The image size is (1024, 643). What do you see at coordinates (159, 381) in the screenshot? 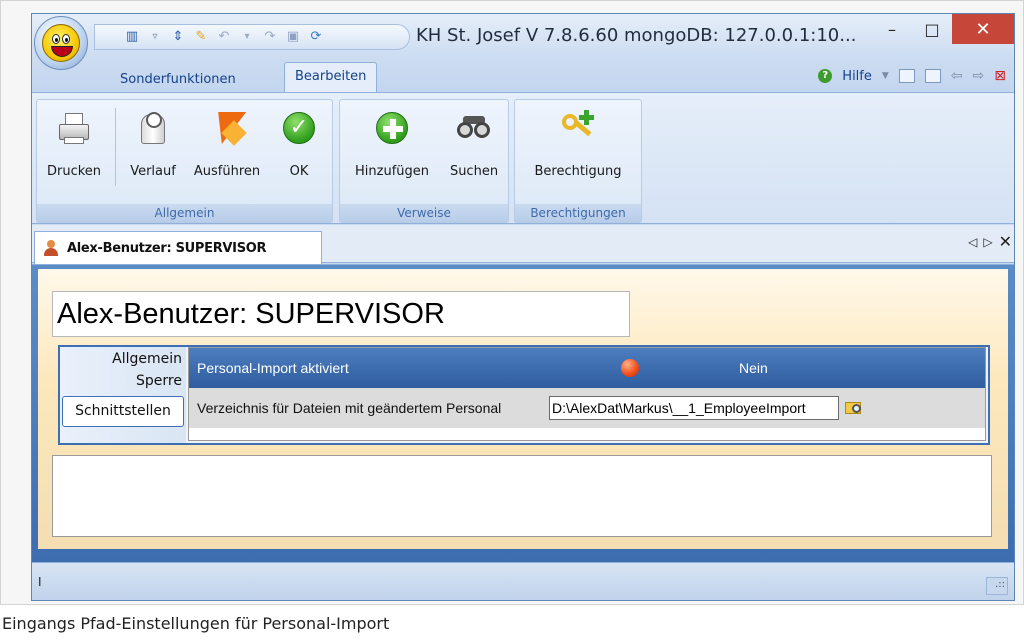
I see `side-tab-sperre: Sperre` at bounding box center [159, 381].